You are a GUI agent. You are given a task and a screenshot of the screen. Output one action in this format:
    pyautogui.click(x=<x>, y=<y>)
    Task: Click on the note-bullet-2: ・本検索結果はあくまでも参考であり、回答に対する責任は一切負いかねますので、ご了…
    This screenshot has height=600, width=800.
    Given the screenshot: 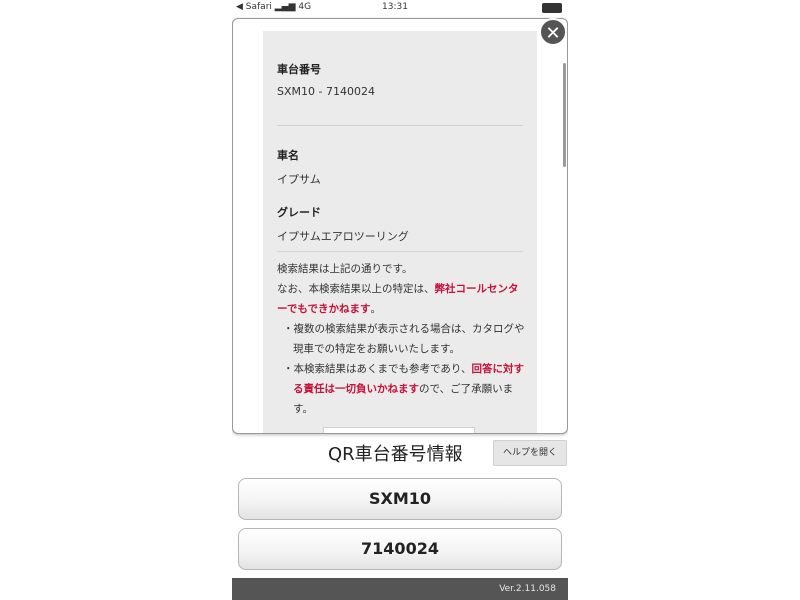 What is the action you would take?
    pyautogui.click(x=402, y=389)
    